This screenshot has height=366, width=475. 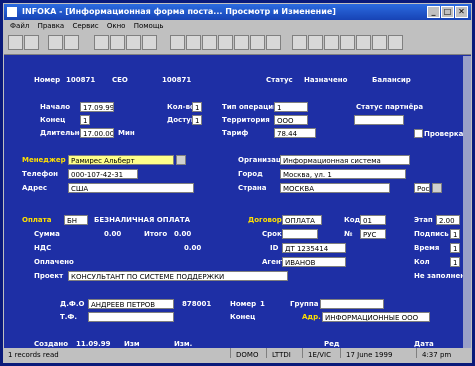 What do you see at coordinates (131, 317) in the screenshot?
I see `contact-tel-field` at bounding box center [131, 317].